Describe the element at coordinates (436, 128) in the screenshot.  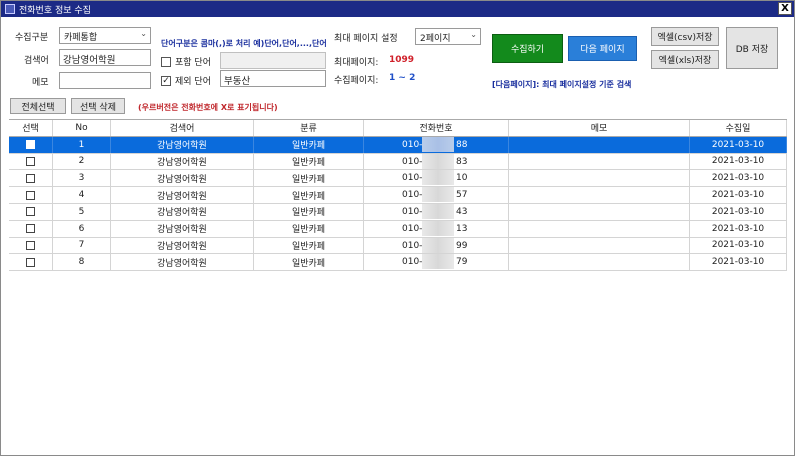
I see `column-header-phone: 전화번호` at that location.